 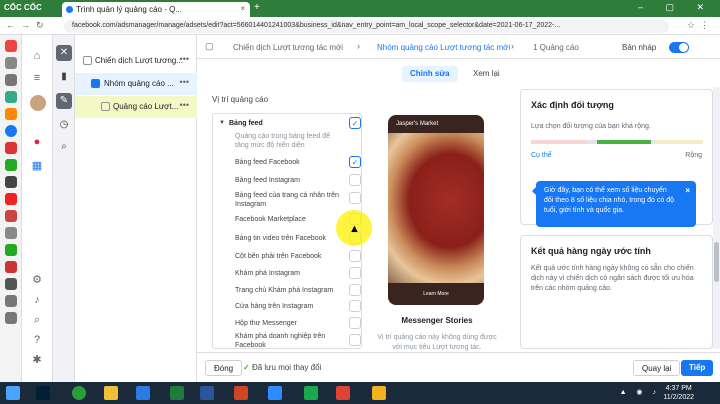 What do you see at coordinates (64, 125) in the screenshot?
I see `clock-icon: ◷` at bounding box center [64, 125].